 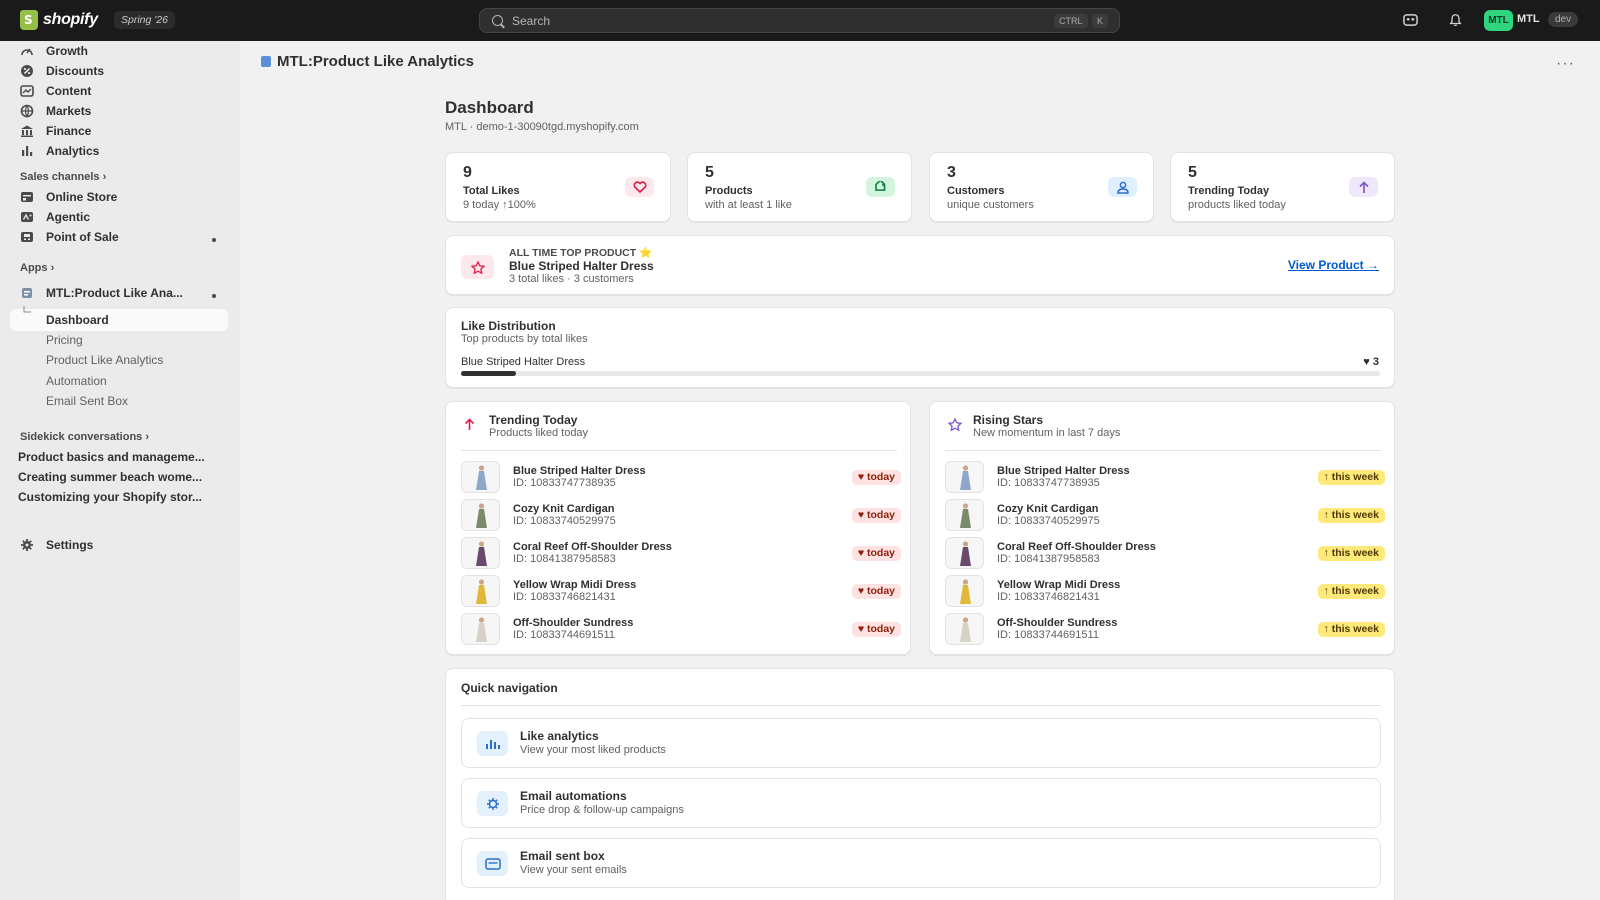 What do you see at coordinates (1048, 559) in the screenshot?
I see `product-id: ID: 10841387958583` at bounding box center [1048, 559].